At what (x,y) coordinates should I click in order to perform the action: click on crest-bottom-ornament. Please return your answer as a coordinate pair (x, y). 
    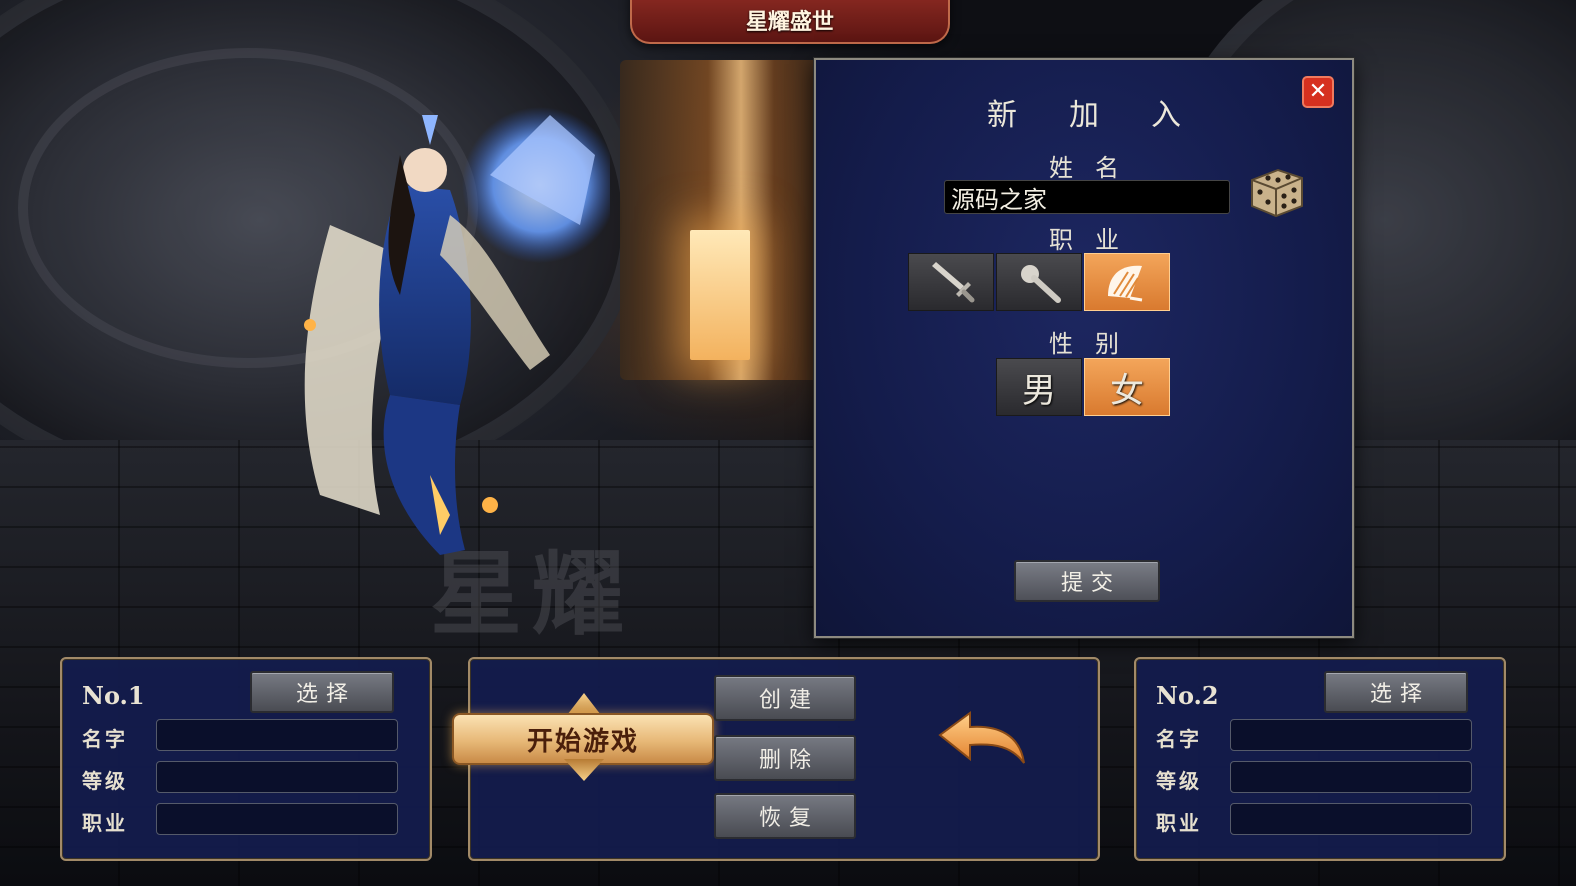
    Looking at the image, I should click on (584, 770).